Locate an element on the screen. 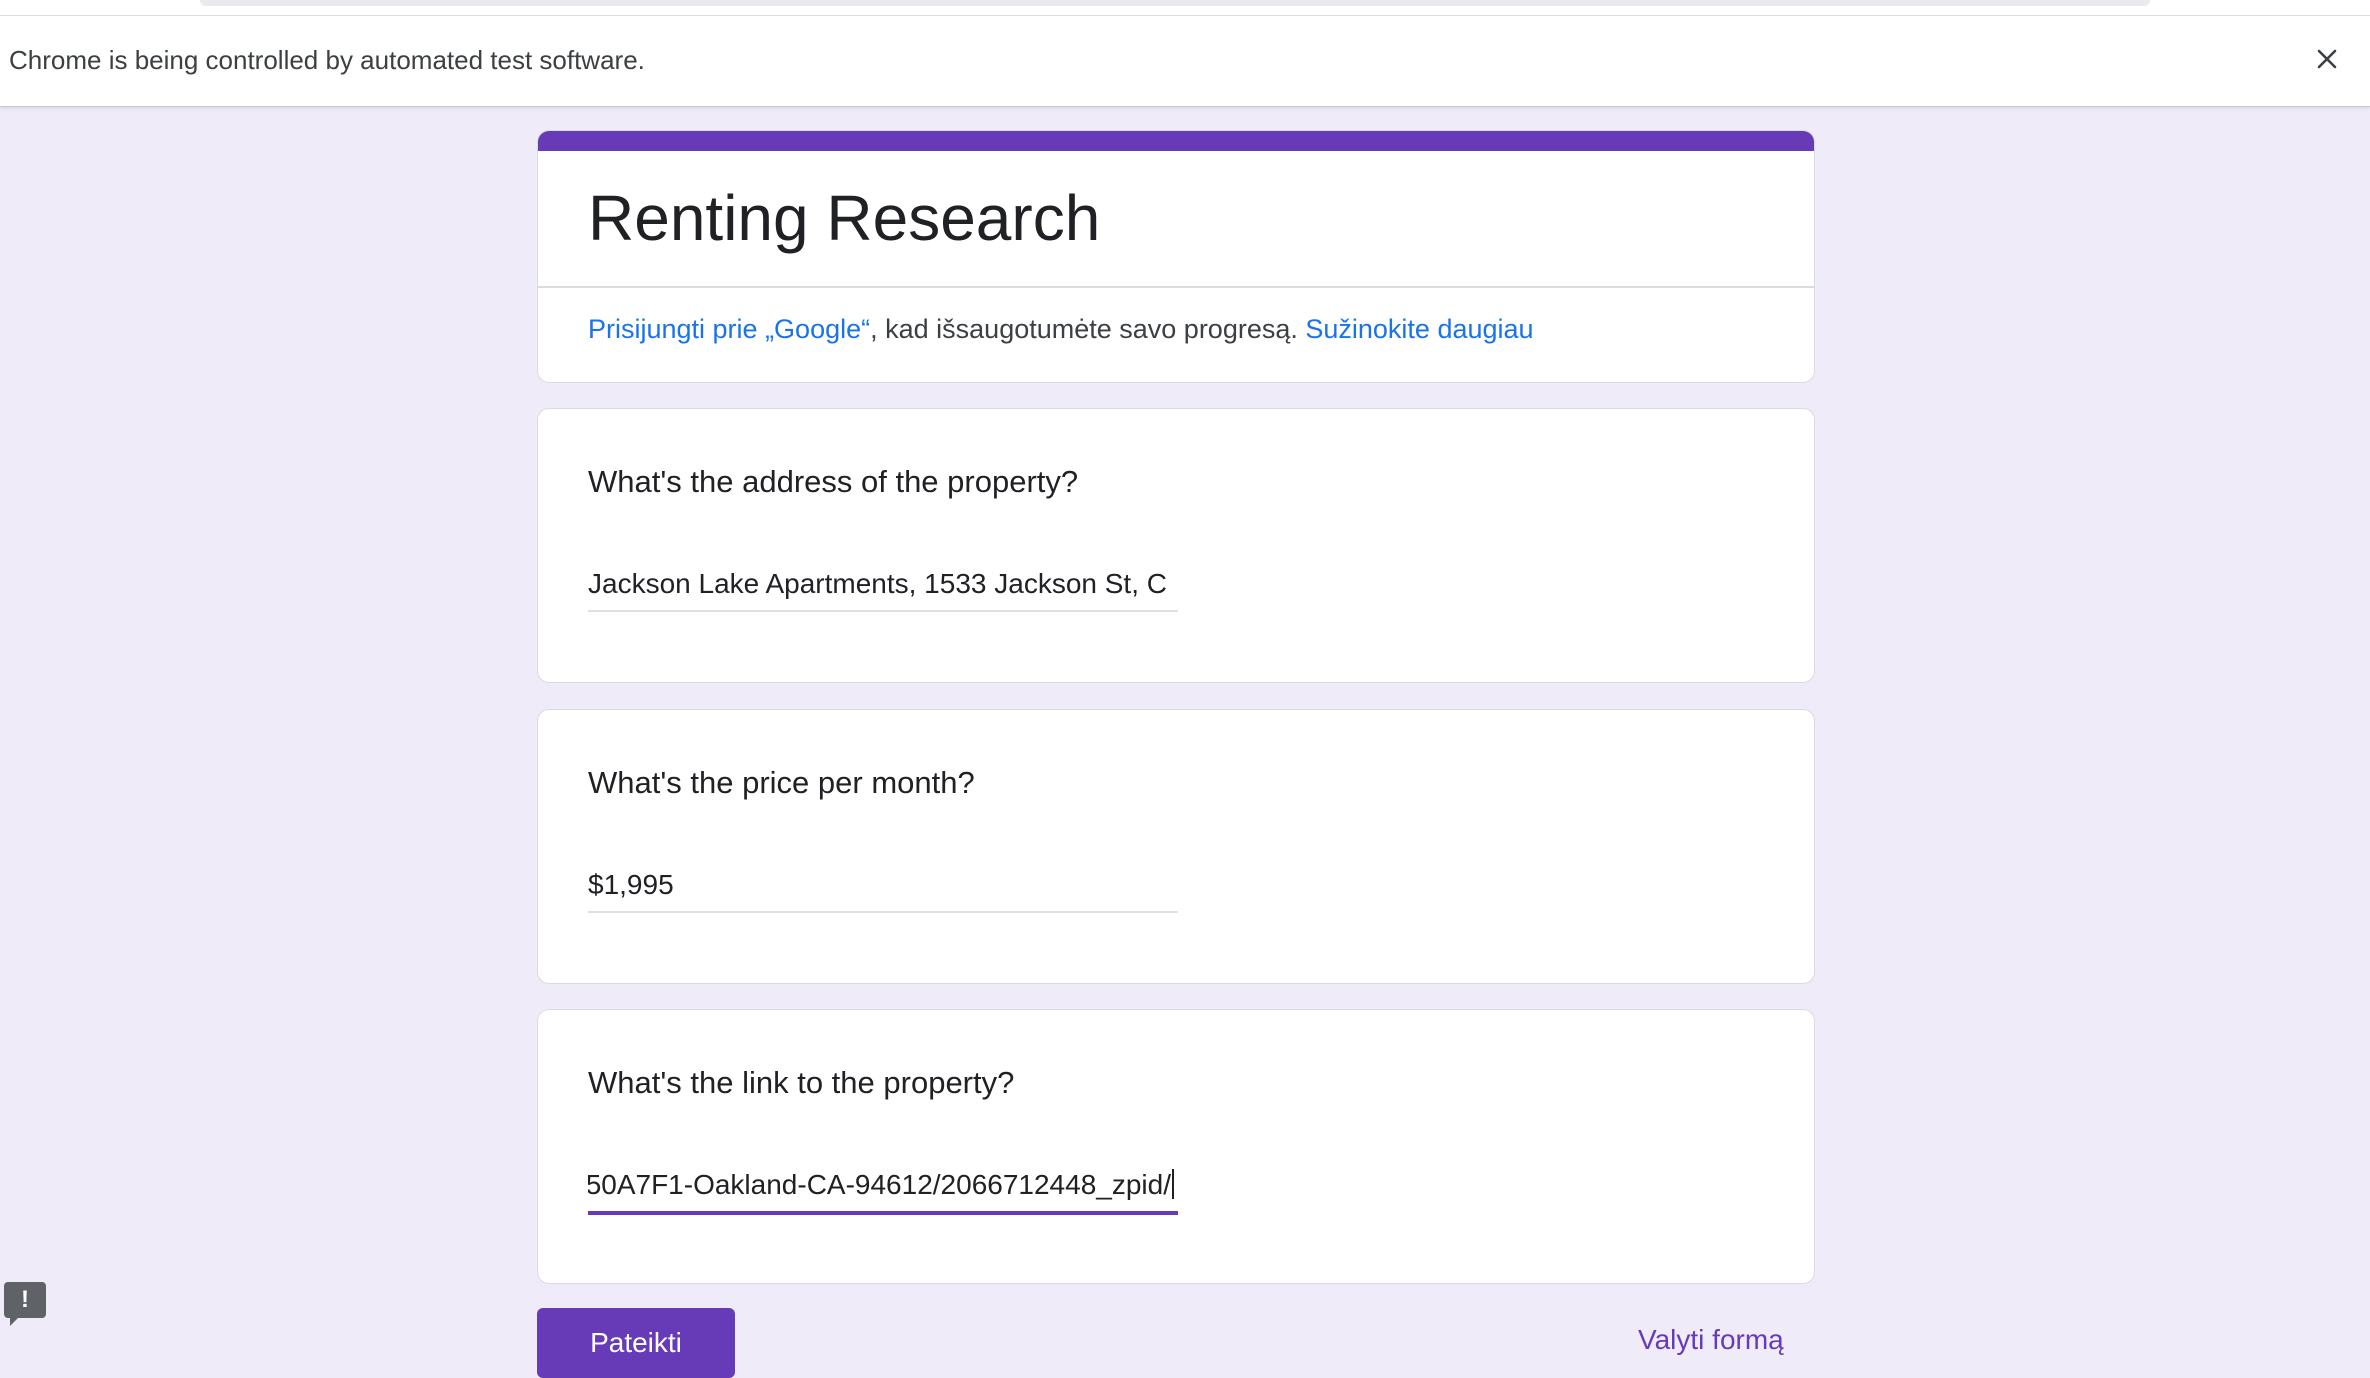  report-issue-button: ! is located at coordinates (25, 1304).